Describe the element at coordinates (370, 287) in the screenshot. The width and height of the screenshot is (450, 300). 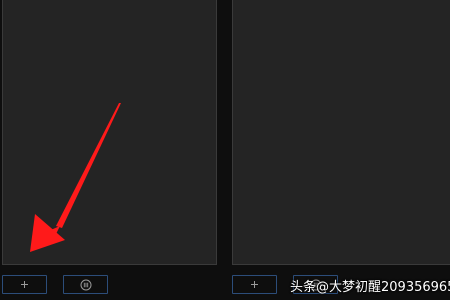
I see `watermark-text: 头条@大梦初醒209356965` at that location.